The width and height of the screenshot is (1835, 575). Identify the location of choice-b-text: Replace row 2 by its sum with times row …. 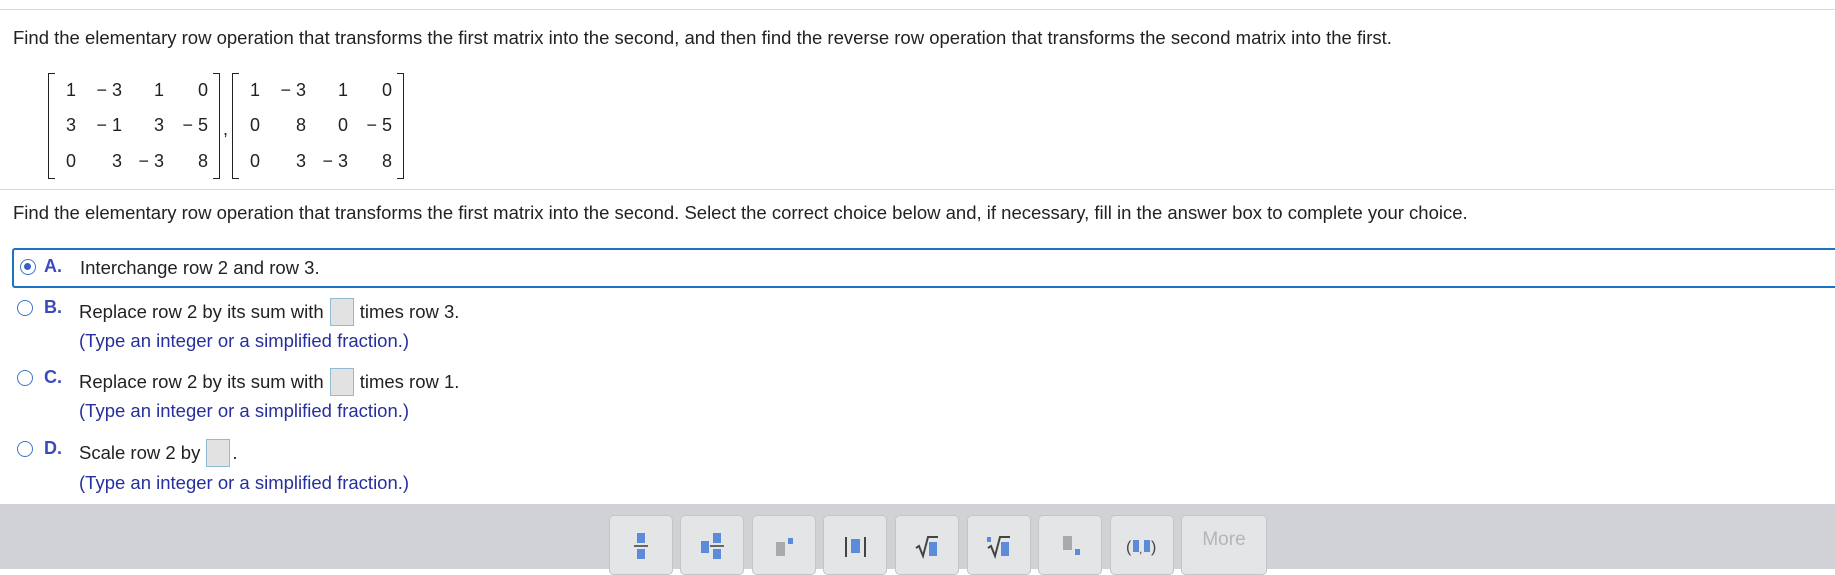
(269, 312).